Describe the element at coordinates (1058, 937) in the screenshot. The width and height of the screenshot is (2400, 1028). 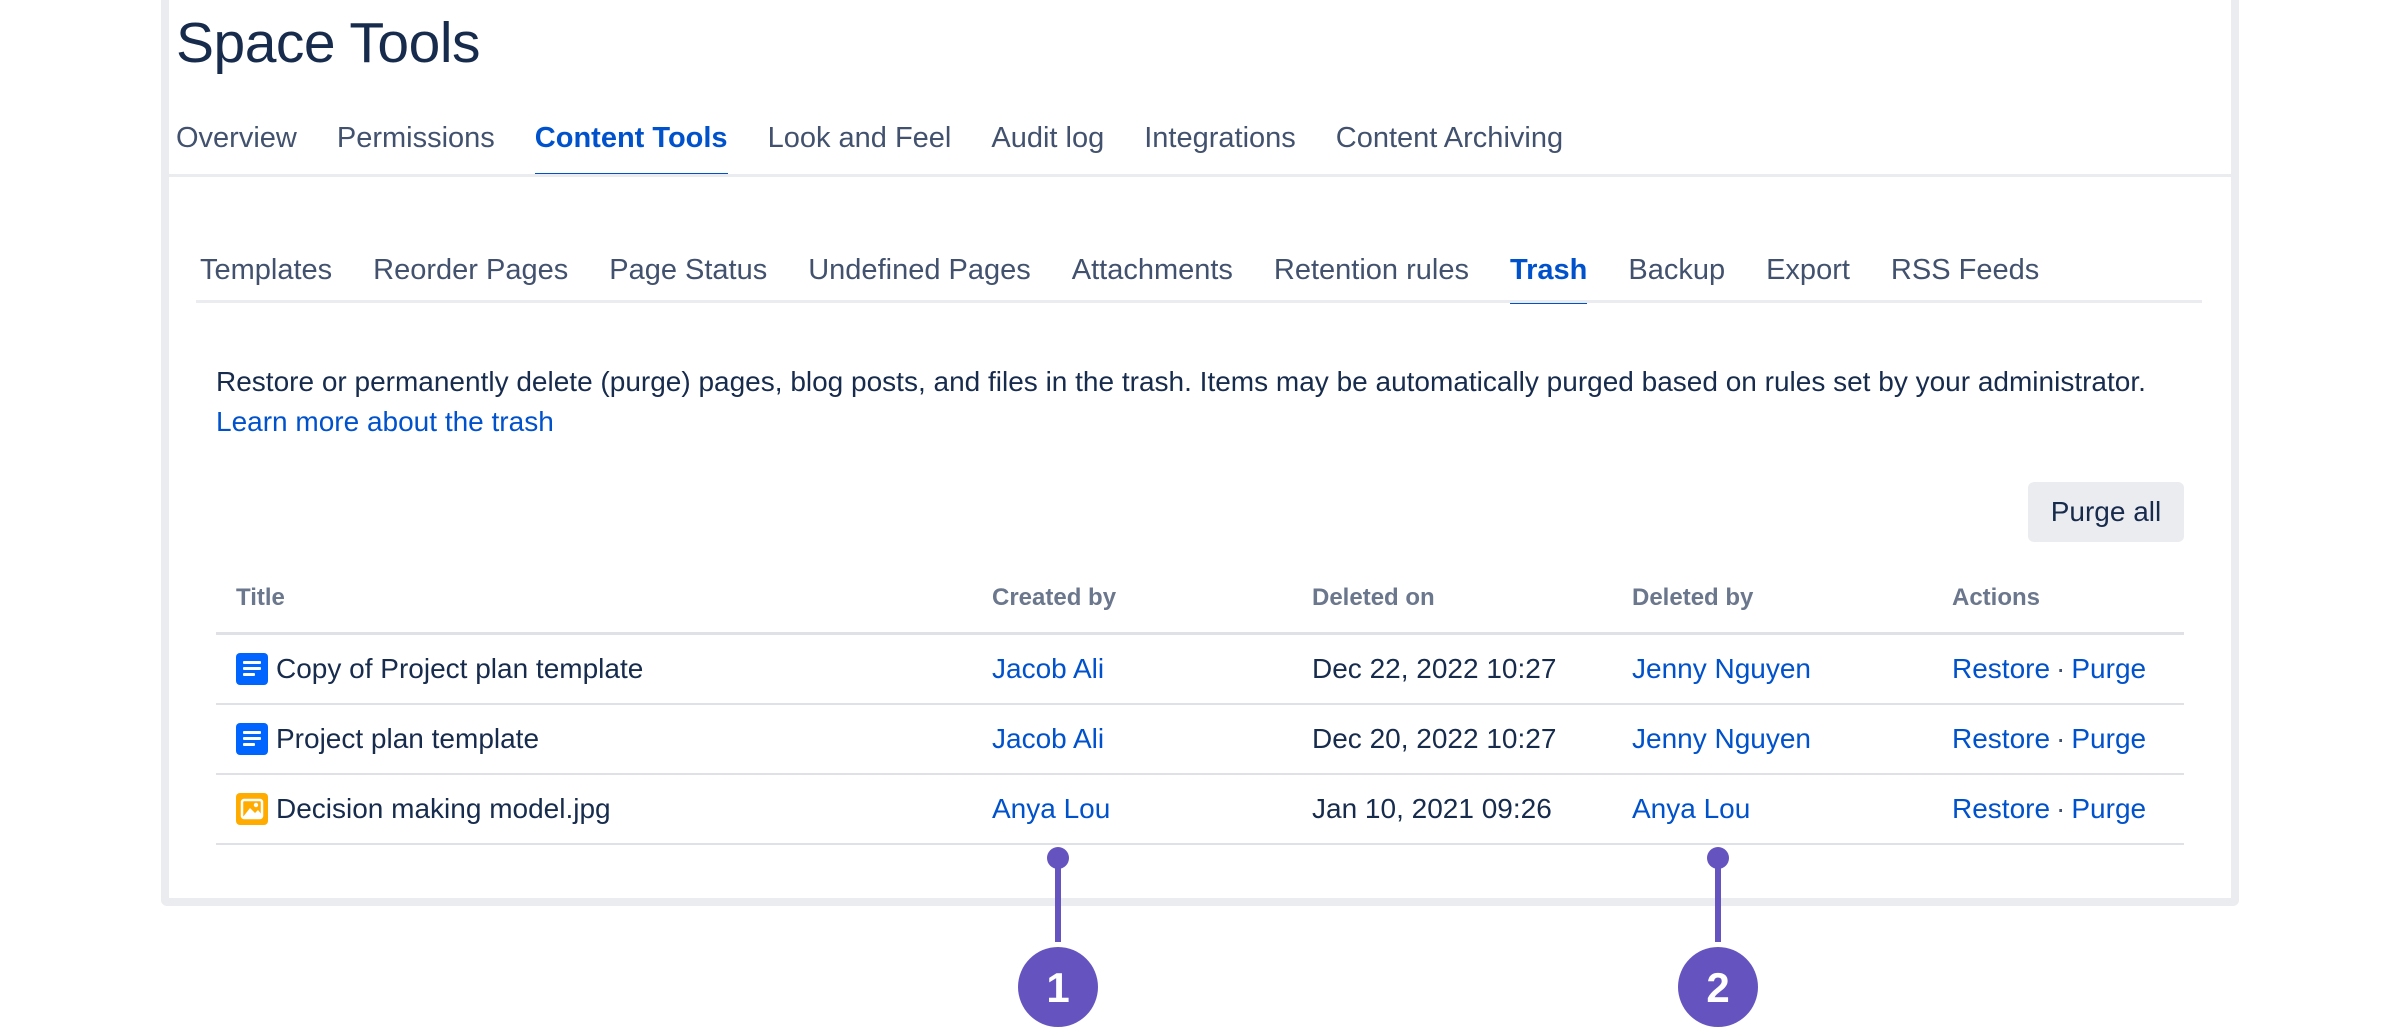
I see `callout-1: 1` at that location.